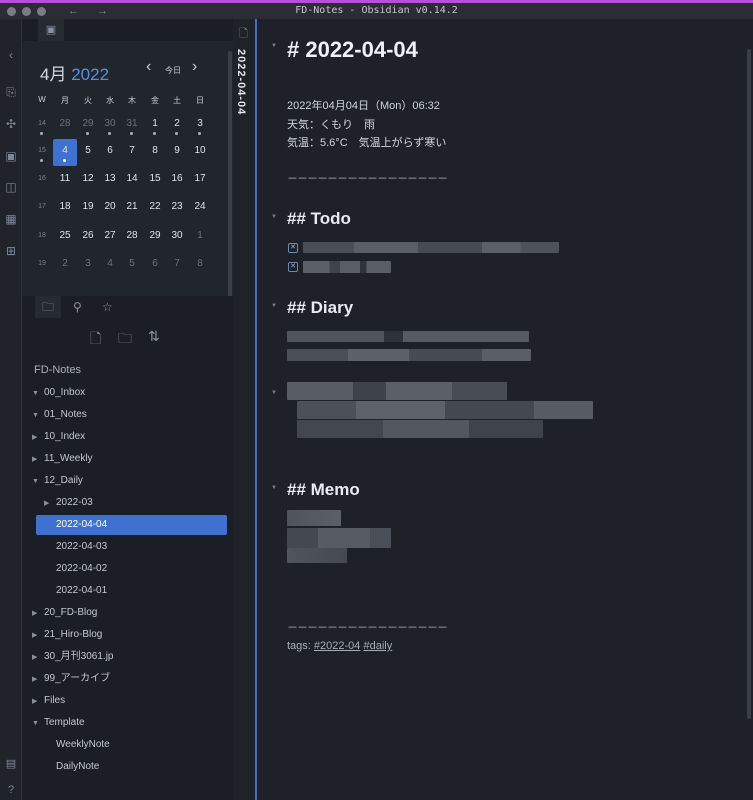 The height and width of the screenshot is (800, 753). Describe the element at coordinates (65, 235) in the screenshot. I see `calendar-day: 25` at that location.